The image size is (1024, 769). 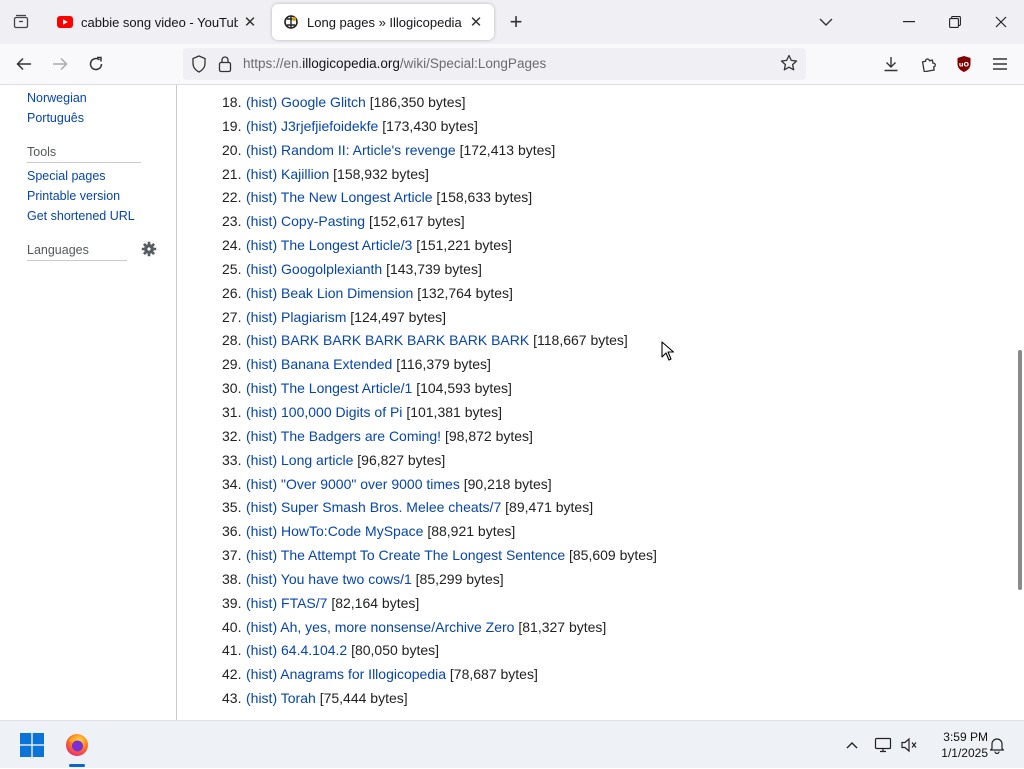 What do you see at coordinates (225, 66) in the screenshot?
I see `lock-icon` at bounding box center [225, 66].